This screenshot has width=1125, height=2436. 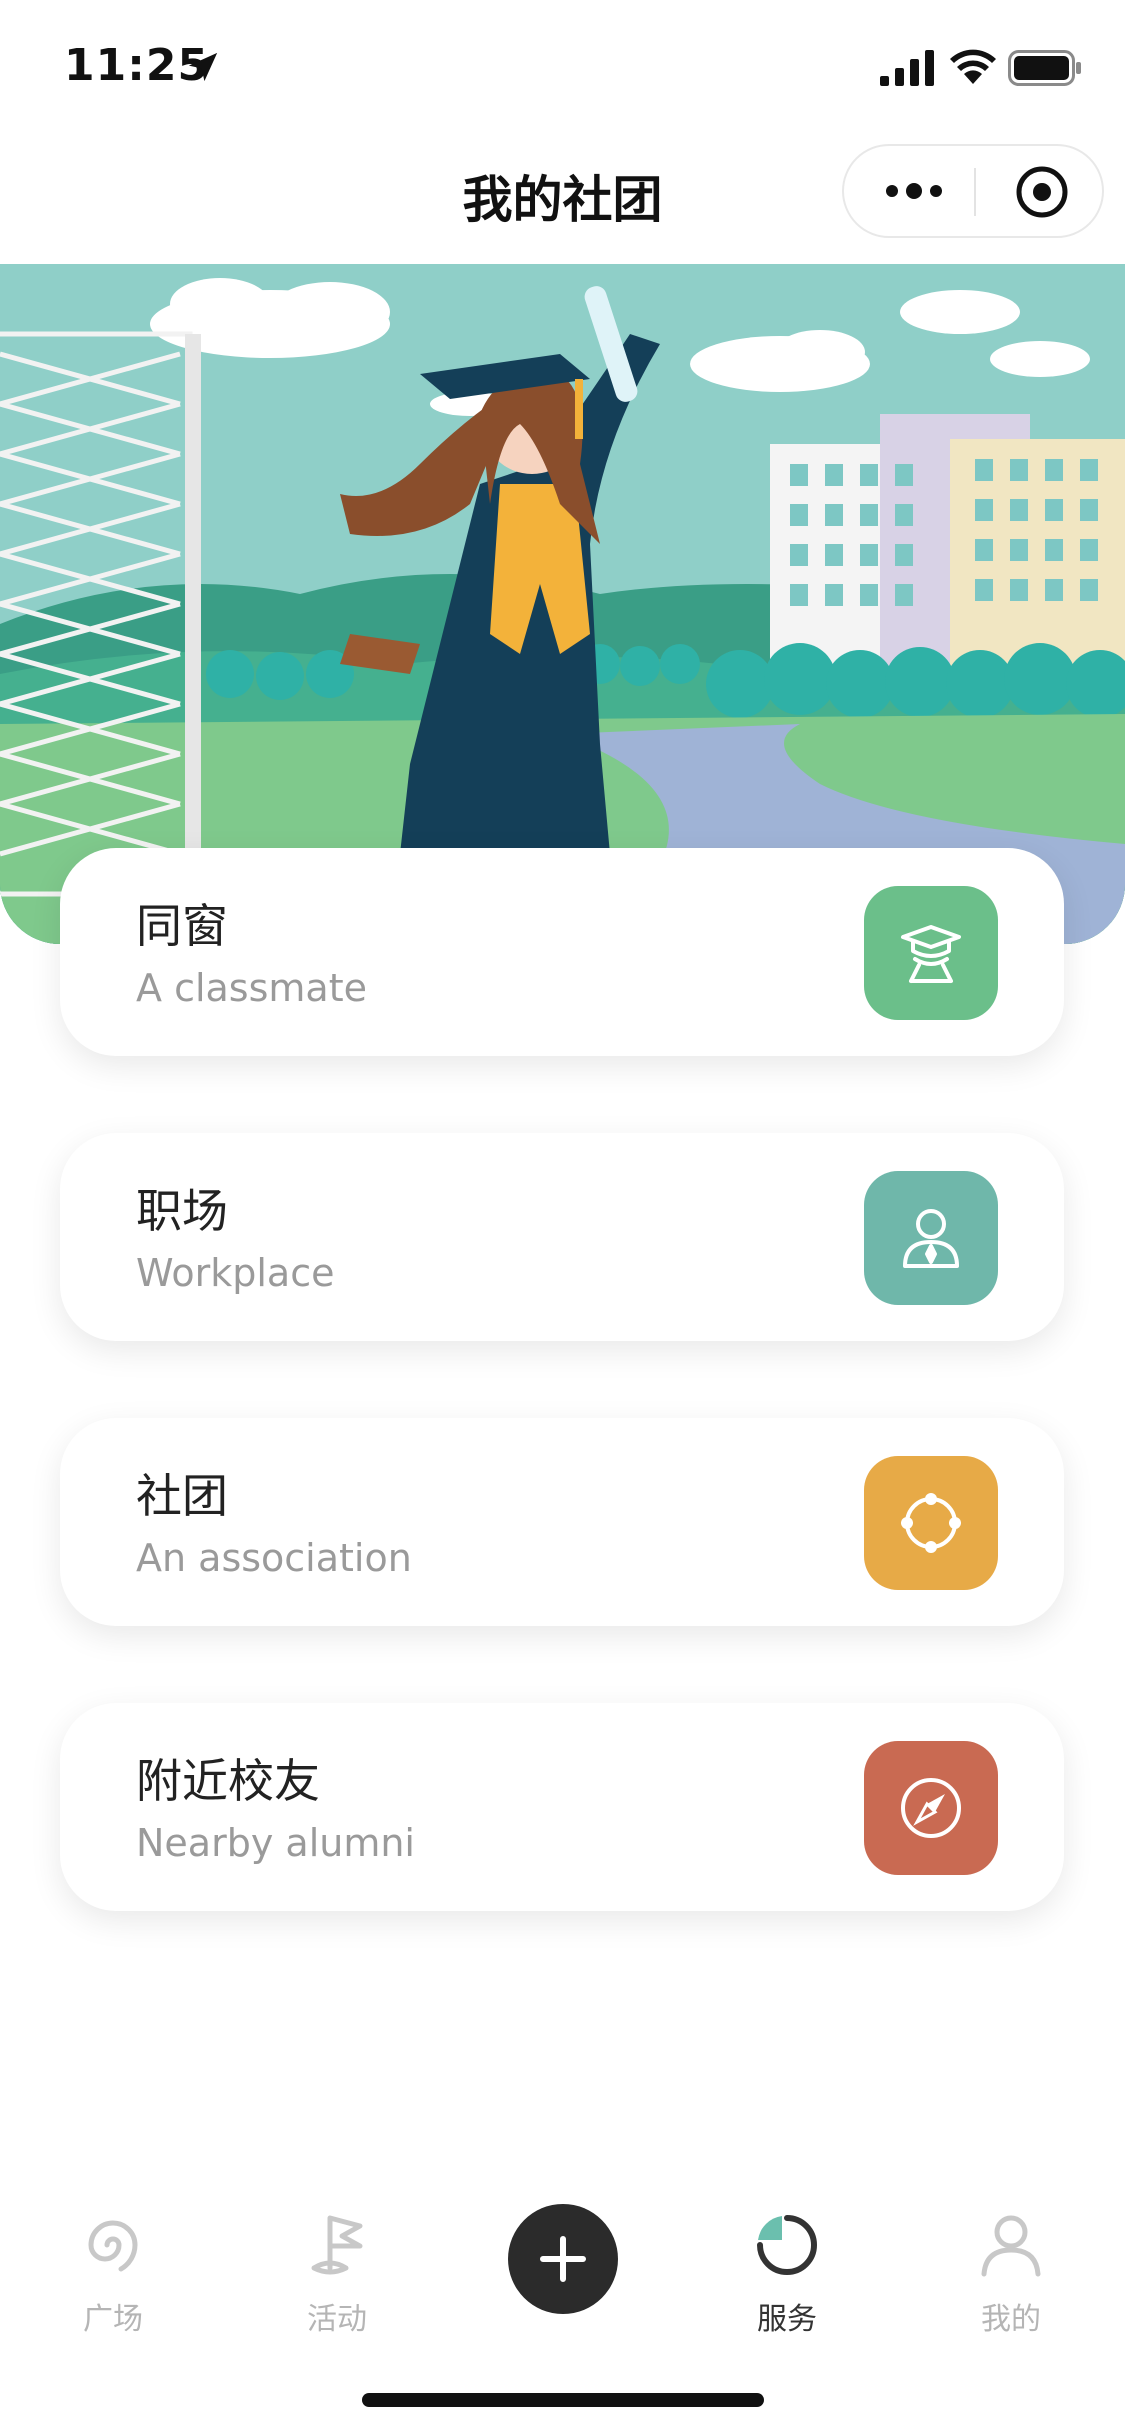 What do you see at coordinates (562, 66) in the screenshot?
I see `status-bar: 11:25` at bounding box center [562, 66].